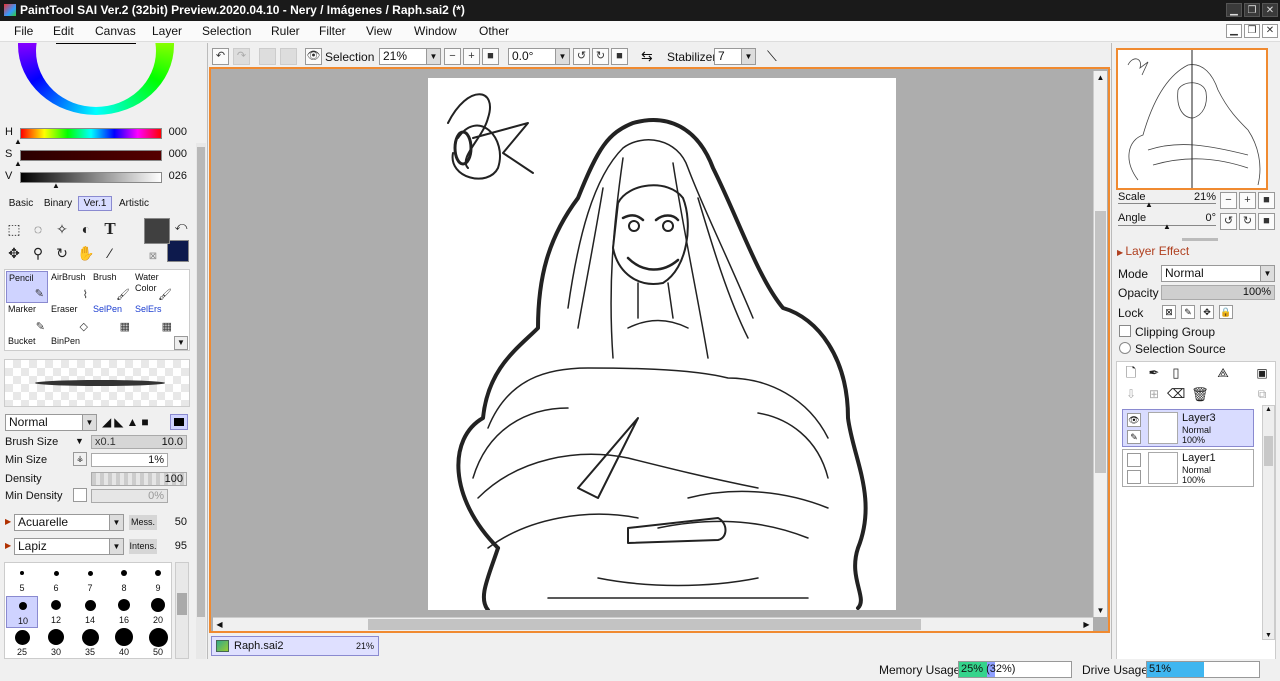 This screenshot has width=1280, height=681. I want to click on canvas-hscroll-thumb, so click(644, 624).